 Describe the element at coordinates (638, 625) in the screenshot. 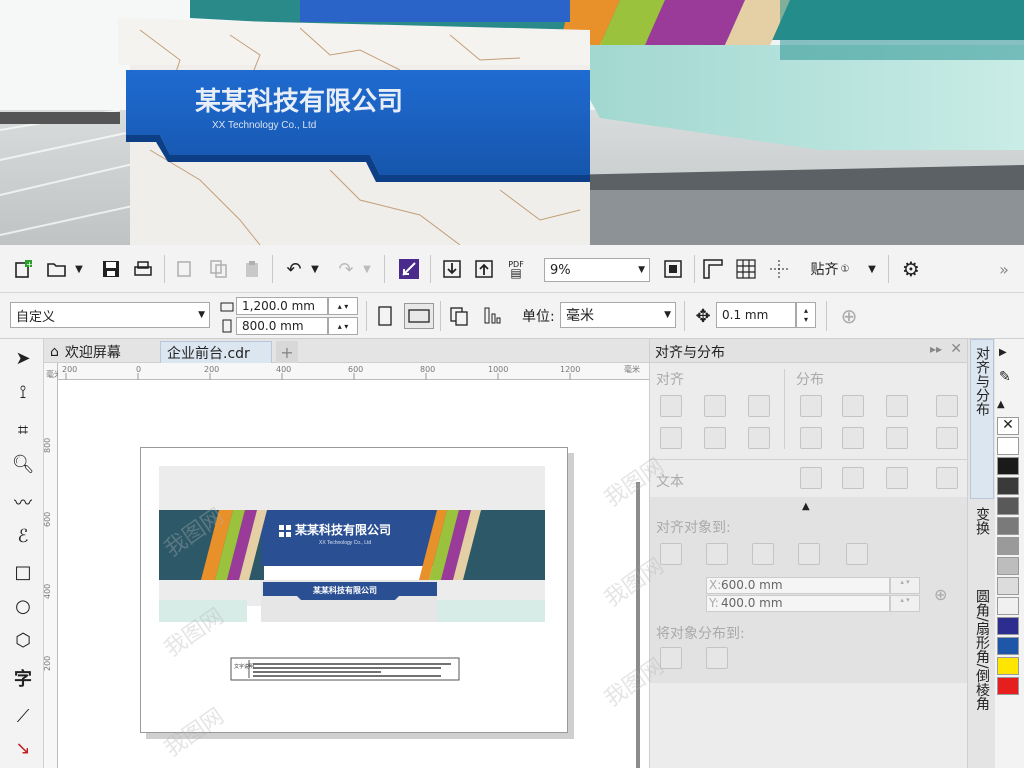

I see `vertical-scrollbar` at that location.